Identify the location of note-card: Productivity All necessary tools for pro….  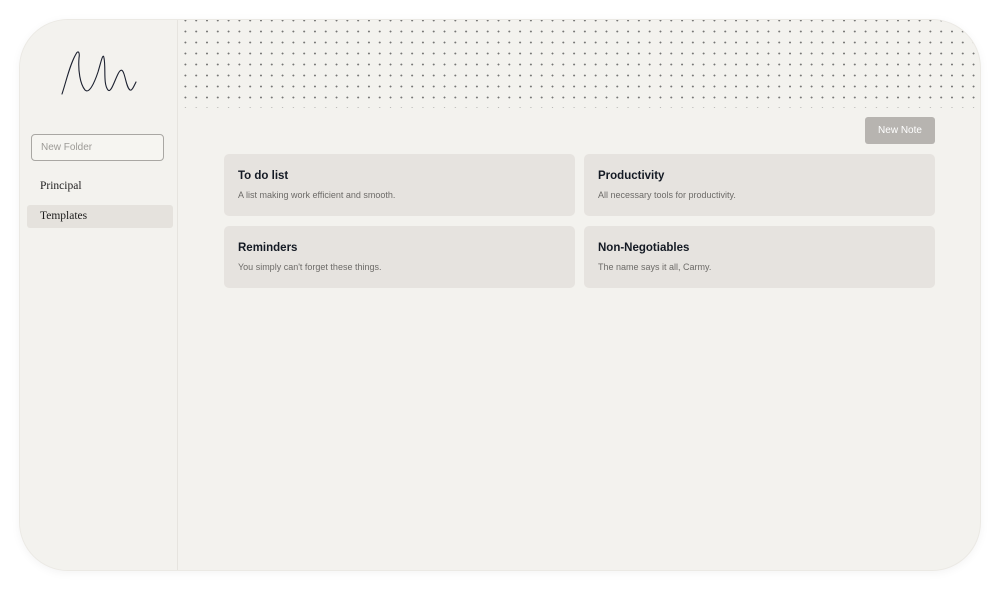
(759, 185).